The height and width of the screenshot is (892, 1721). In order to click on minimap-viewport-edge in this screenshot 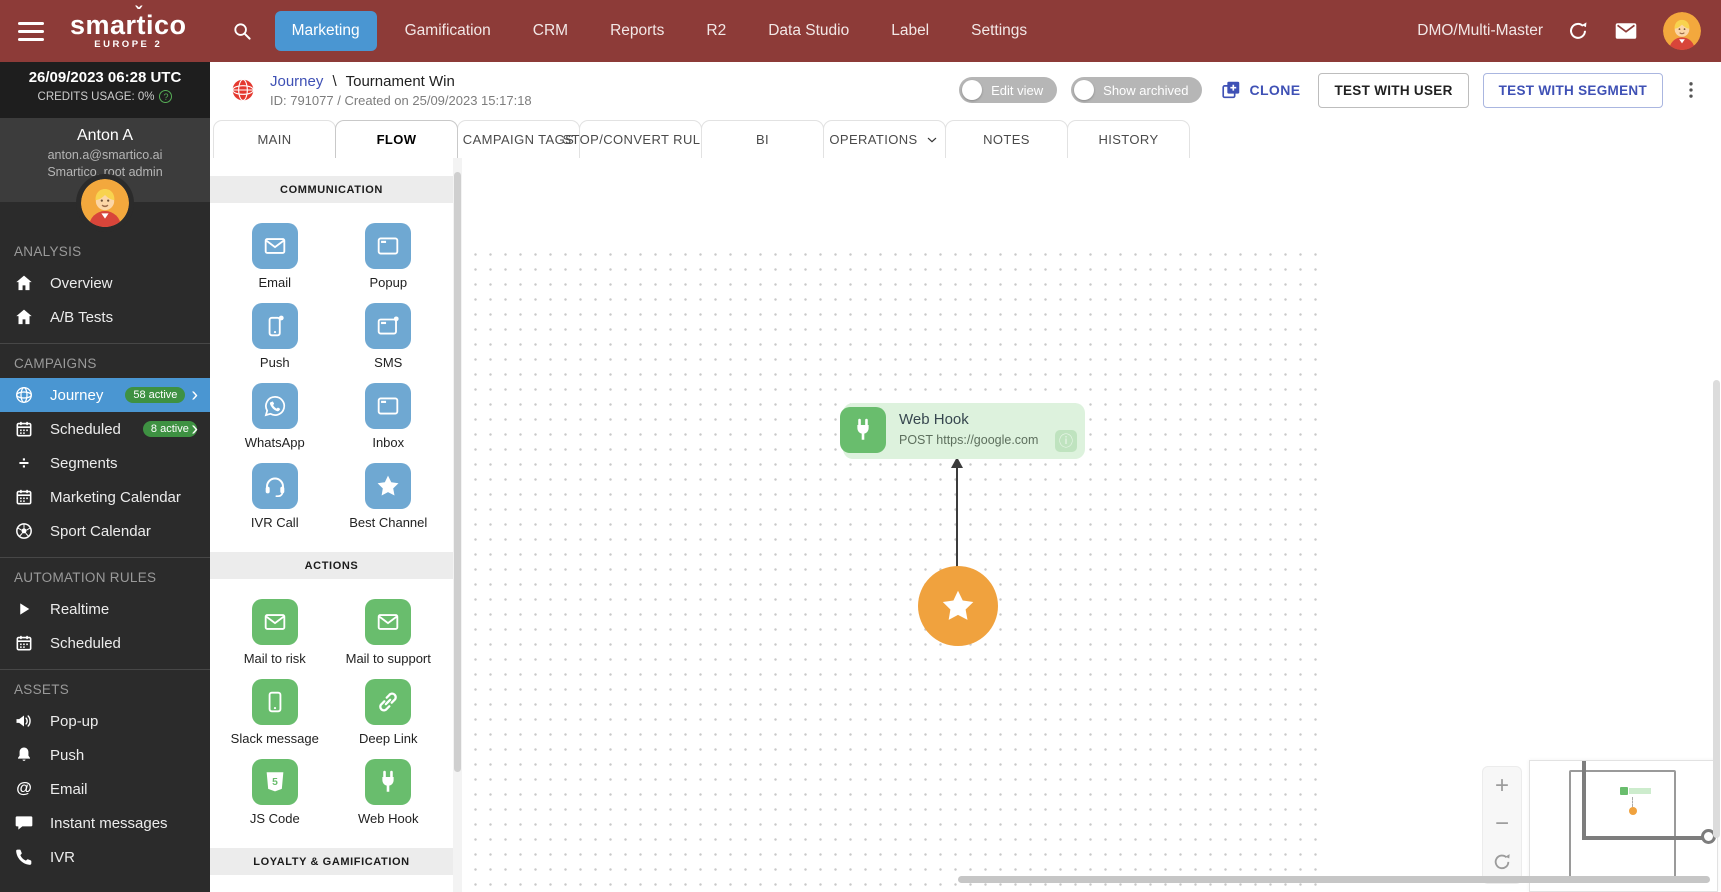, I will do `click(1584, 799)`.